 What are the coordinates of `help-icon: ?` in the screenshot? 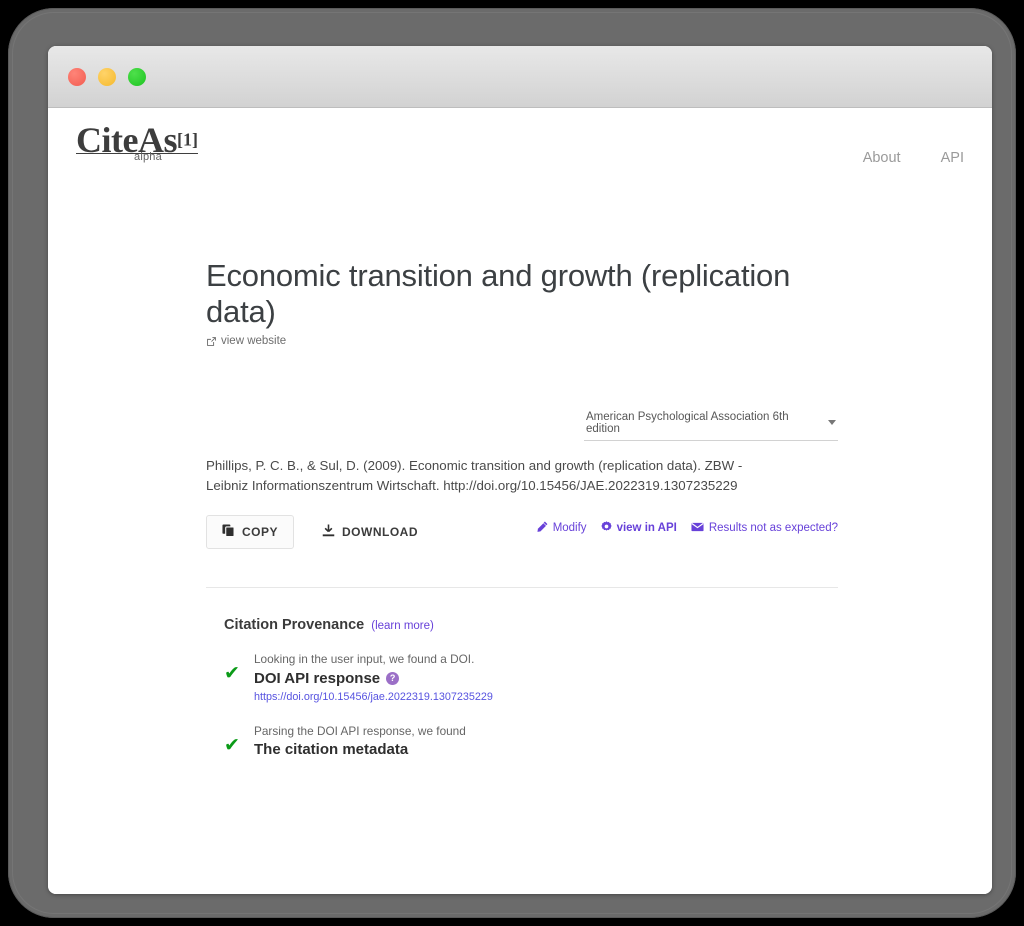 It's located at (393, 678).